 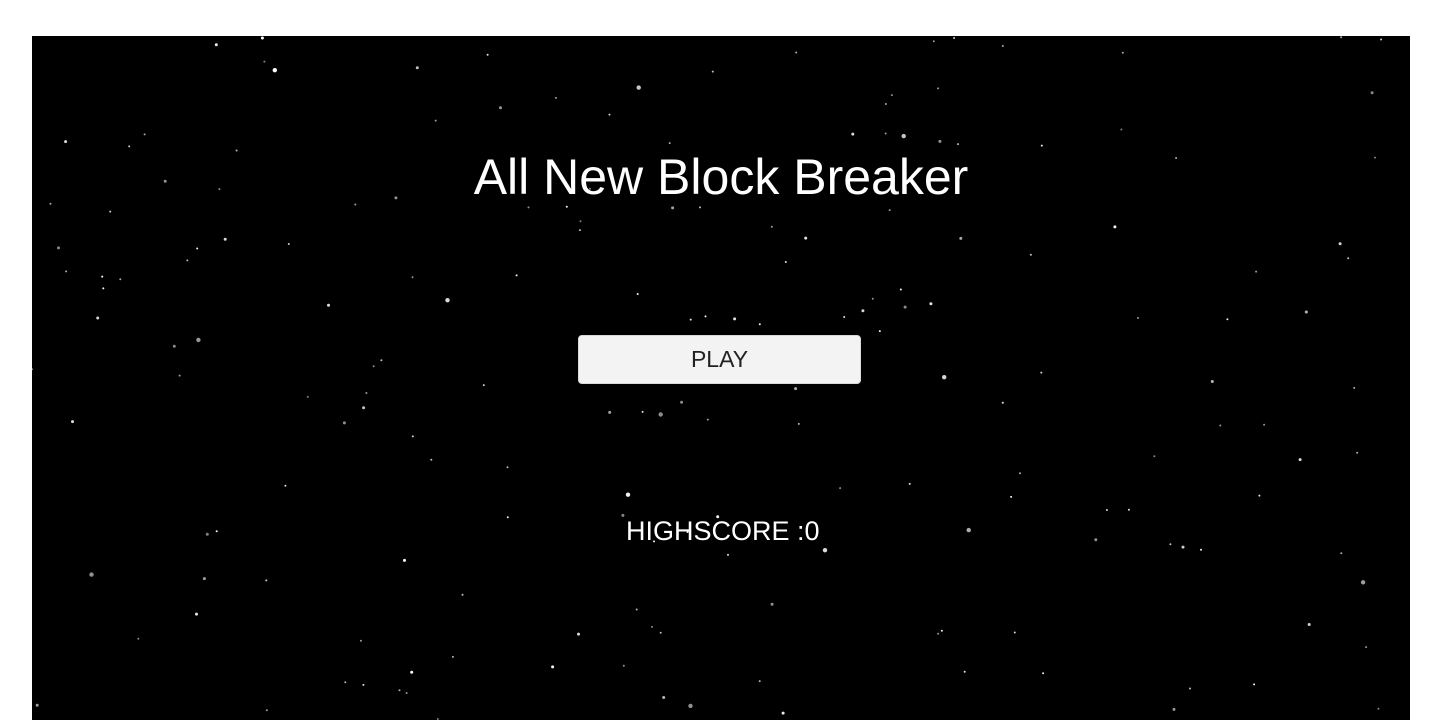 What do you see at coordinates (723, 531) in the screenshot?
I see `highscore-label: HIGHSCORE :0` at bounding box center [723, 531].